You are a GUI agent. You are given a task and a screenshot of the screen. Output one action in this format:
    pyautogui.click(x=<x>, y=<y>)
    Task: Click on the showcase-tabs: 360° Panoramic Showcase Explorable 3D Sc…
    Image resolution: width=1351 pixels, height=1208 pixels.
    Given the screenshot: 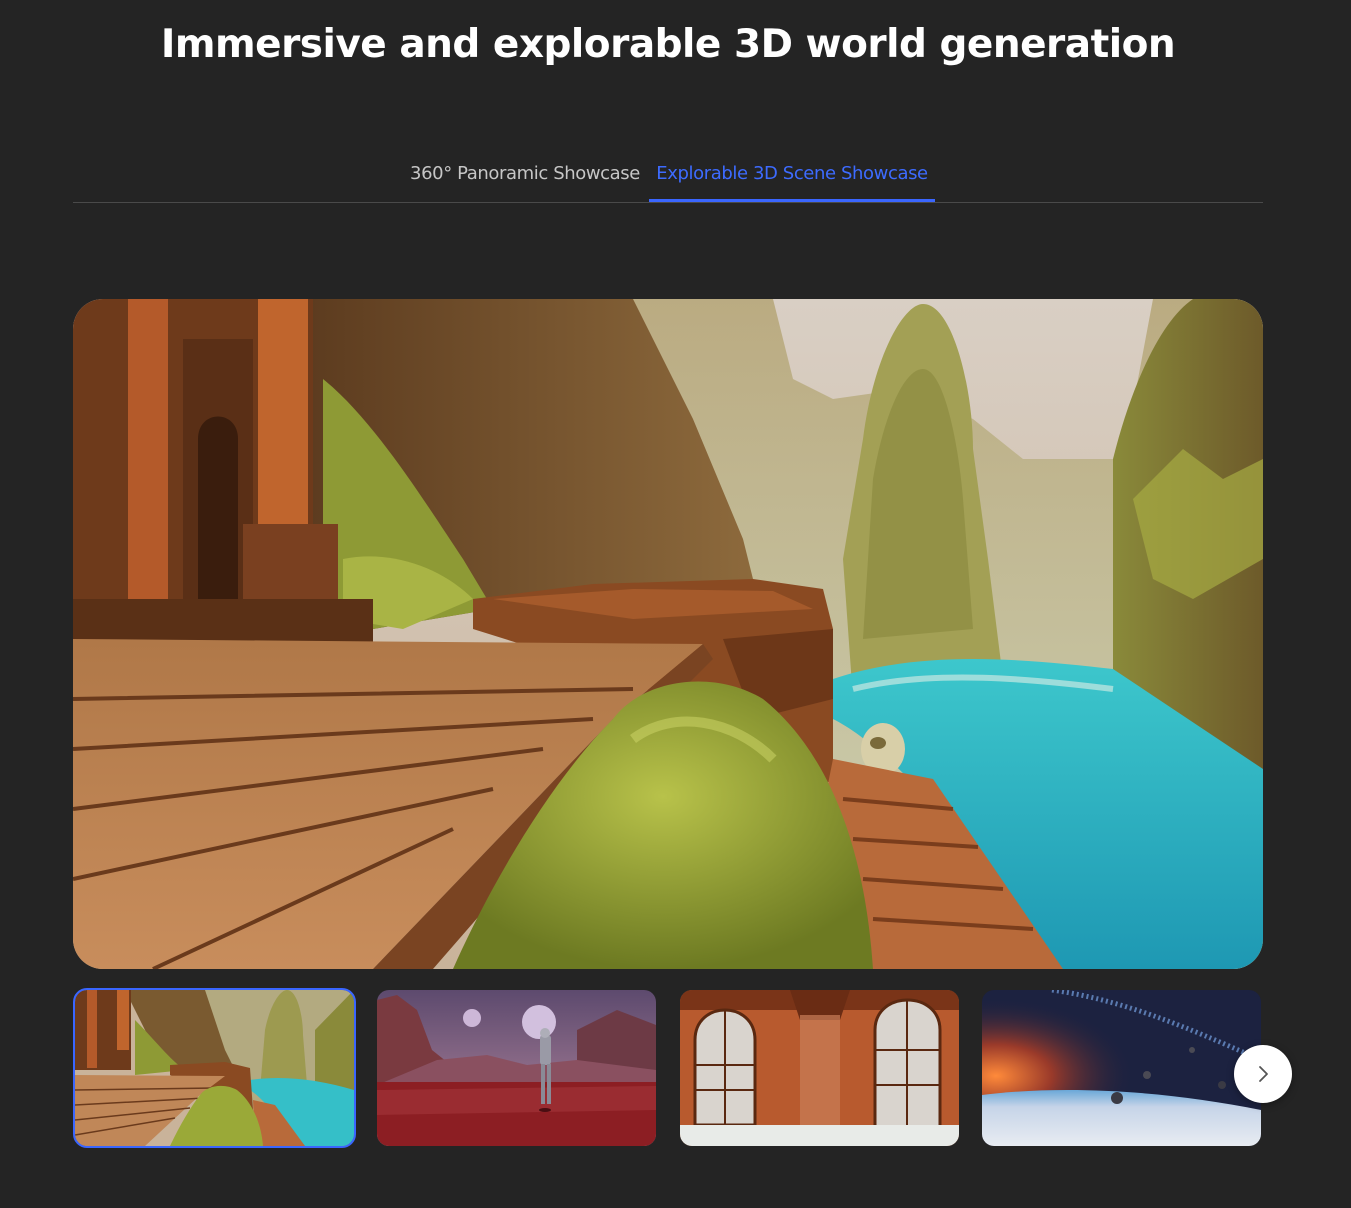 What is the action you would take?
    pyautogui.click(x=668, y=176)
    